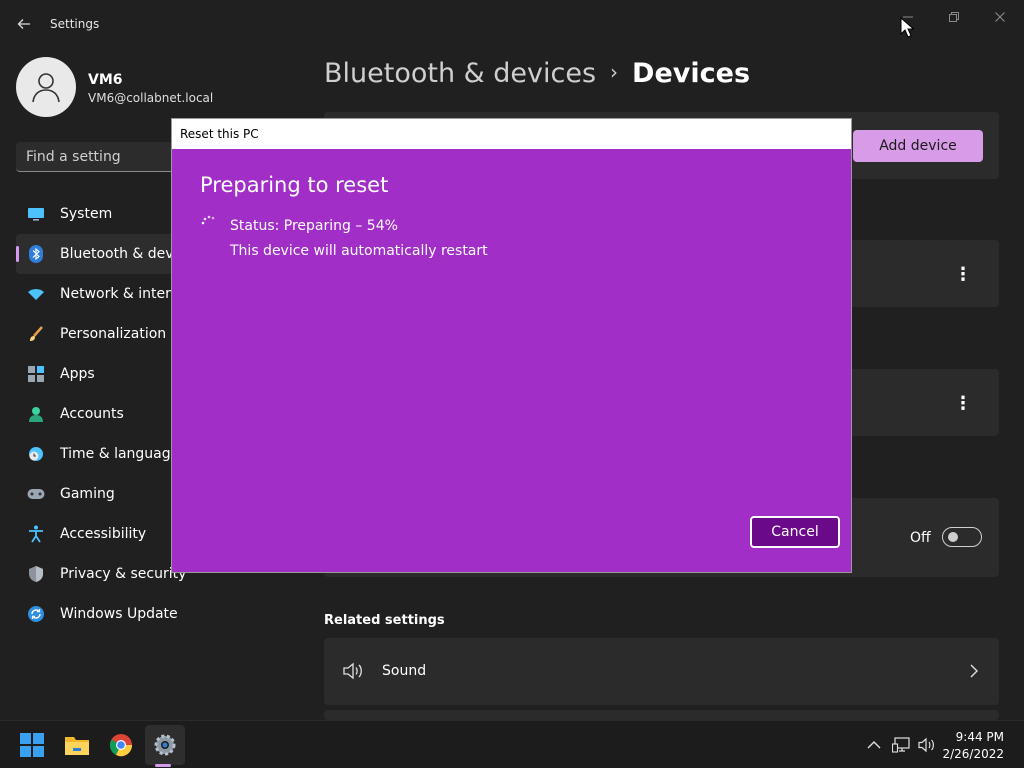 This screenshot has height=768, width=1024. I want to click on file-explorer-icon, so click(77, 746).